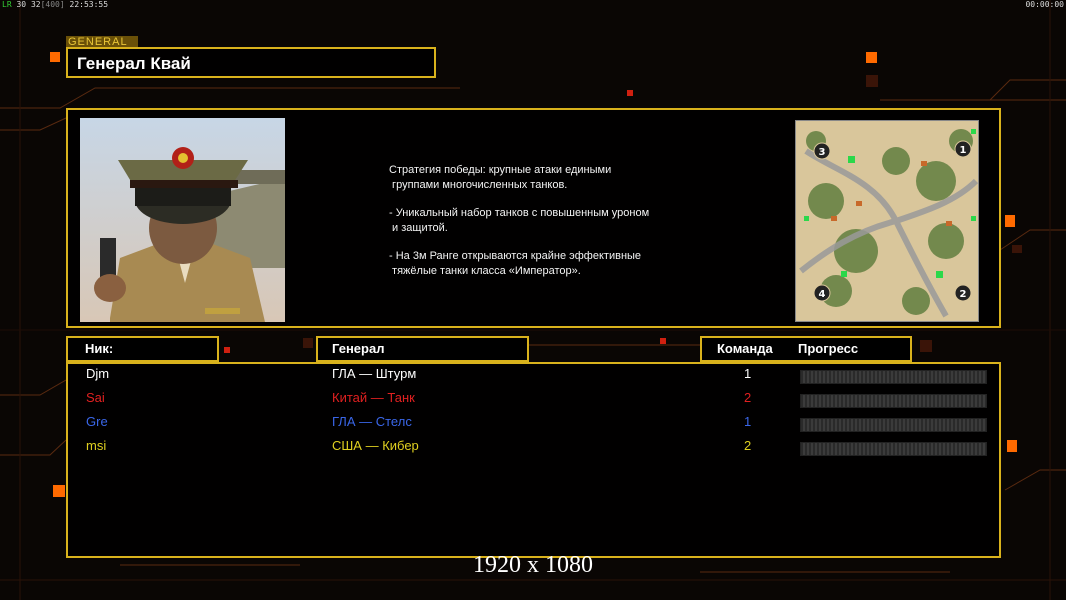  I want to click on spawn-label-4: 4, so click(822, 294).